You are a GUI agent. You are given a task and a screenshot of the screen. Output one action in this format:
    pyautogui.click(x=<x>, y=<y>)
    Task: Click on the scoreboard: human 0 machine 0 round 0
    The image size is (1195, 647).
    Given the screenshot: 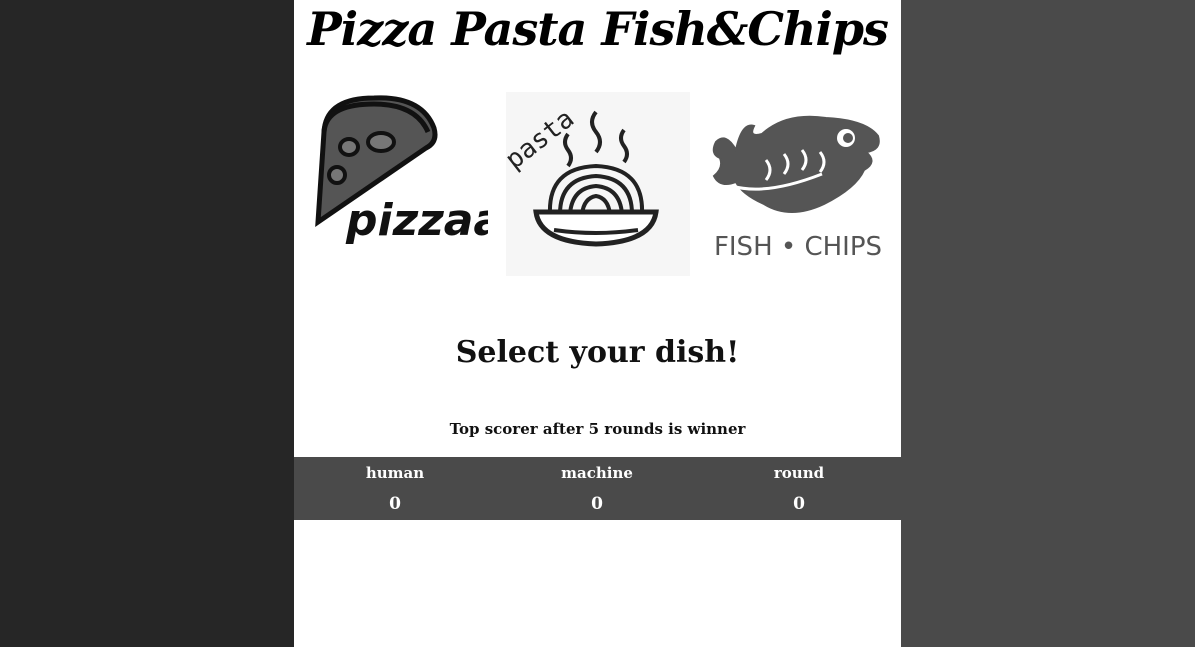 What is the action you would take?
    pyautogui.click(x=597, y=488)
    